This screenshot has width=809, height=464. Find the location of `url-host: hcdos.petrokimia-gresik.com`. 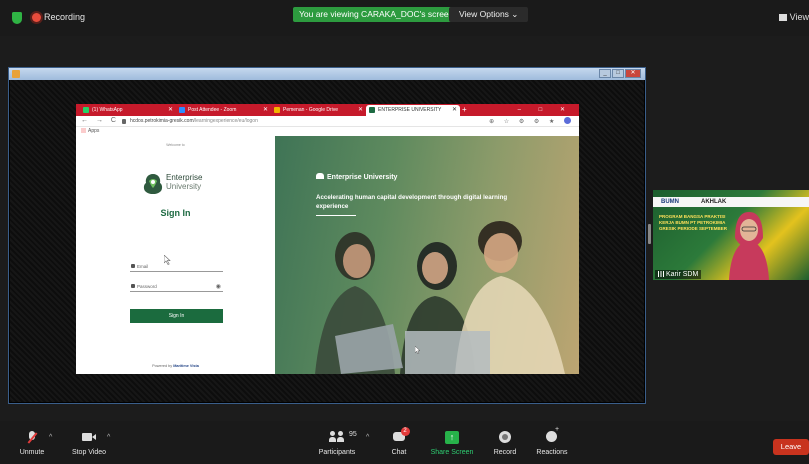

url-host: hcdos.petrokimia-gresik.com is located at coordinates (162, 121).